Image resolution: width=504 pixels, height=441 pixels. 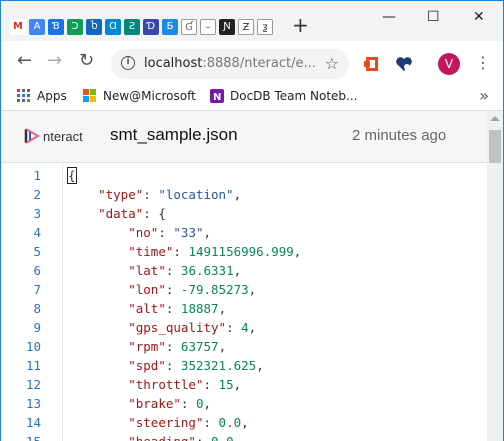 I want to click on code-line: 3 "data": {, so click(x=244, y=213).